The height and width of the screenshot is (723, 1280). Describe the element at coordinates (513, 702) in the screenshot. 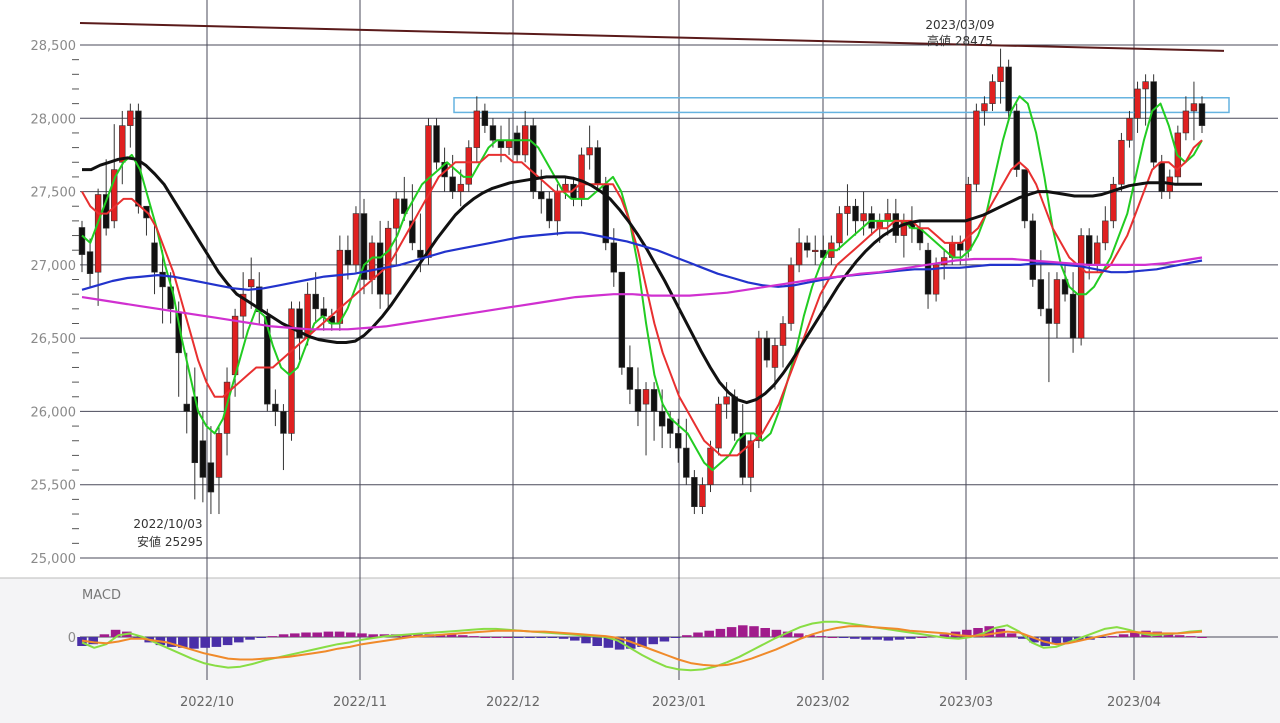

I see `x-tick-label: 2022/12` at that location.